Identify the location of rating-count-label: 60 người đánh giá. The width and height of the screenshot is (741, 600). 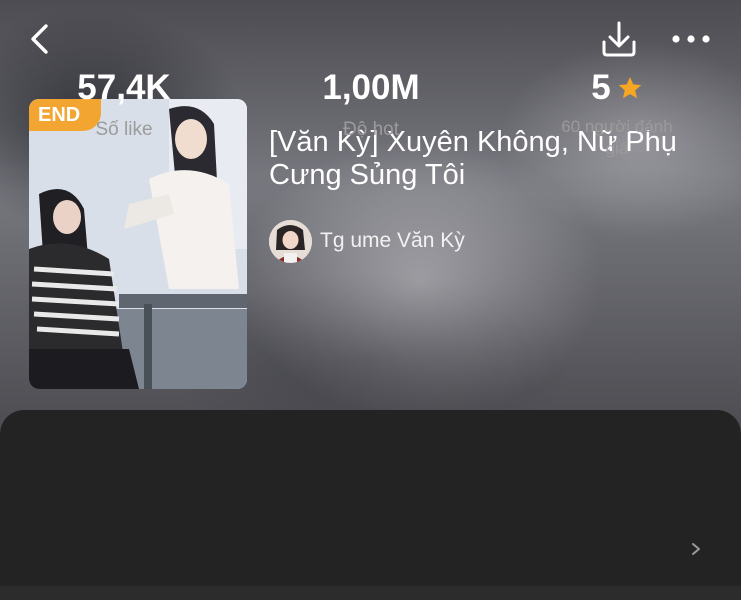
(617, 137).